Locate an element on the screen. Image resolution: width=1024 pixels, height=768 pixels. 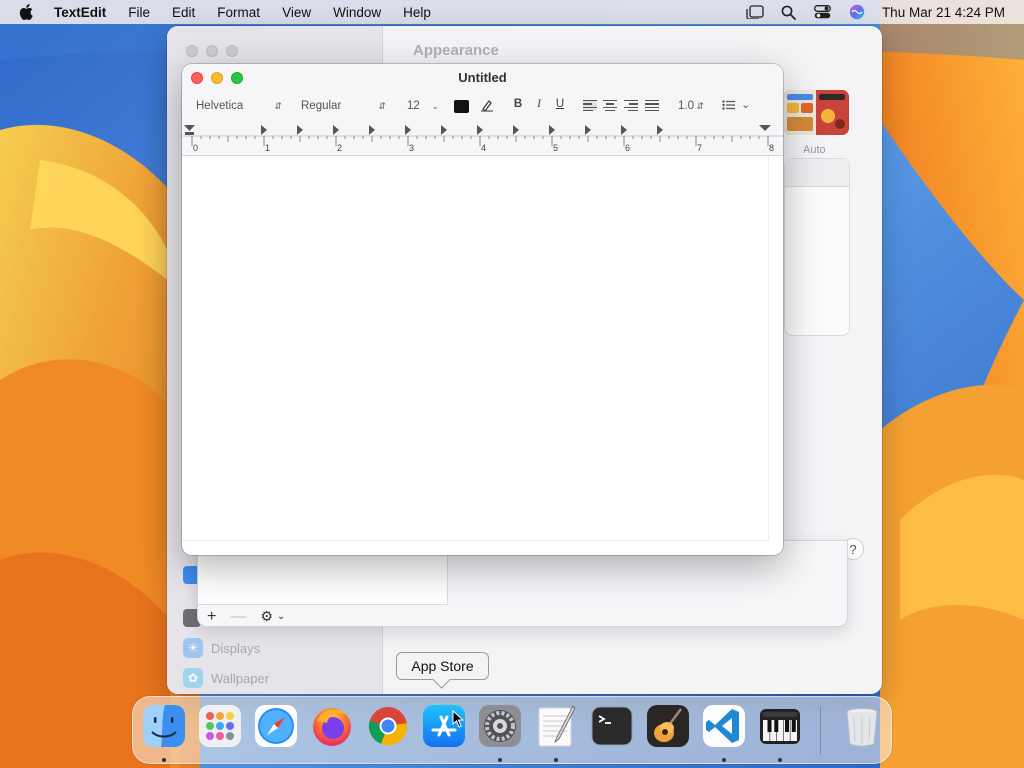
control-center-icon is located at coordinates (823, 12).